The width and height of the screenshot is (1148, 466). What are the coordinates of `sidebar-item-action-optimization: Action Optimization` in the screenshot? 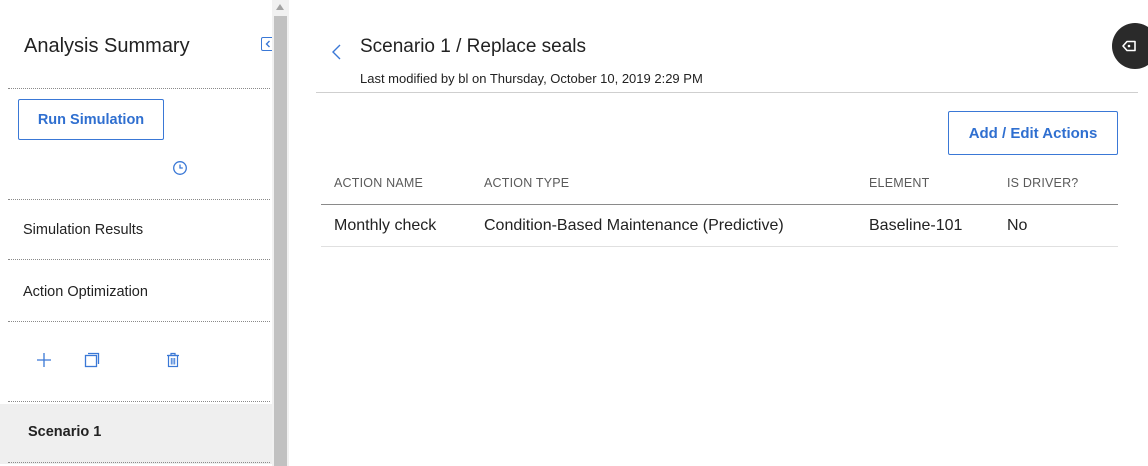 It's located at (85, 292).